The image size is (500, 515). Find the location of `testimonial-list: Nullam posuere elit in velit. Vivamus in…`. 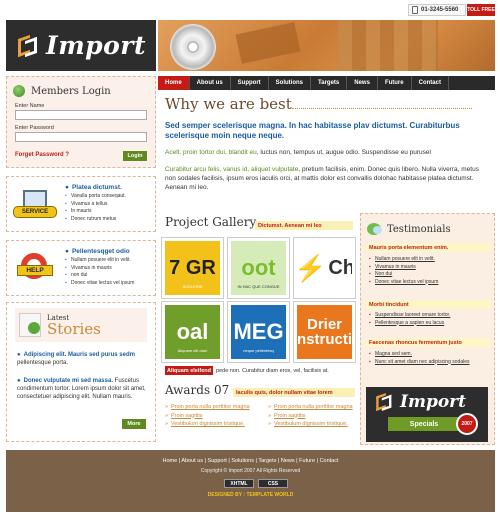

testimonial-list: Nullam posuere elit in velit. Vivamus in… is located at coordinates (403, 271).